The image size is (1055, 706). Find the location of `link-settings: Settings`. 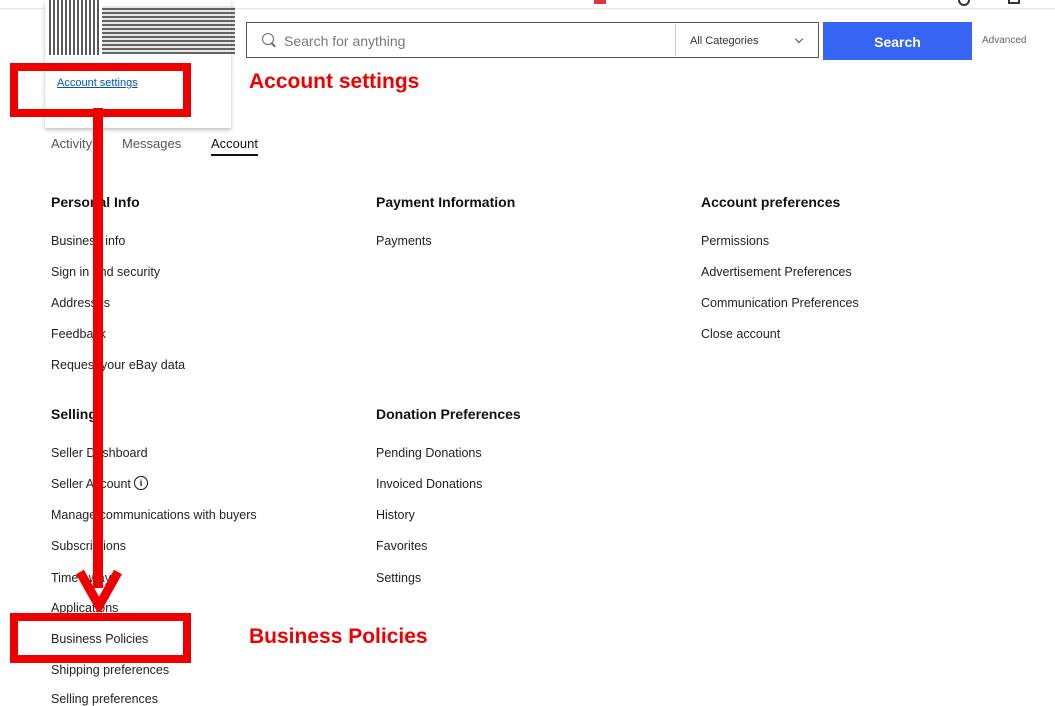

link-settings: Settings is located at coordinates (398, 578).